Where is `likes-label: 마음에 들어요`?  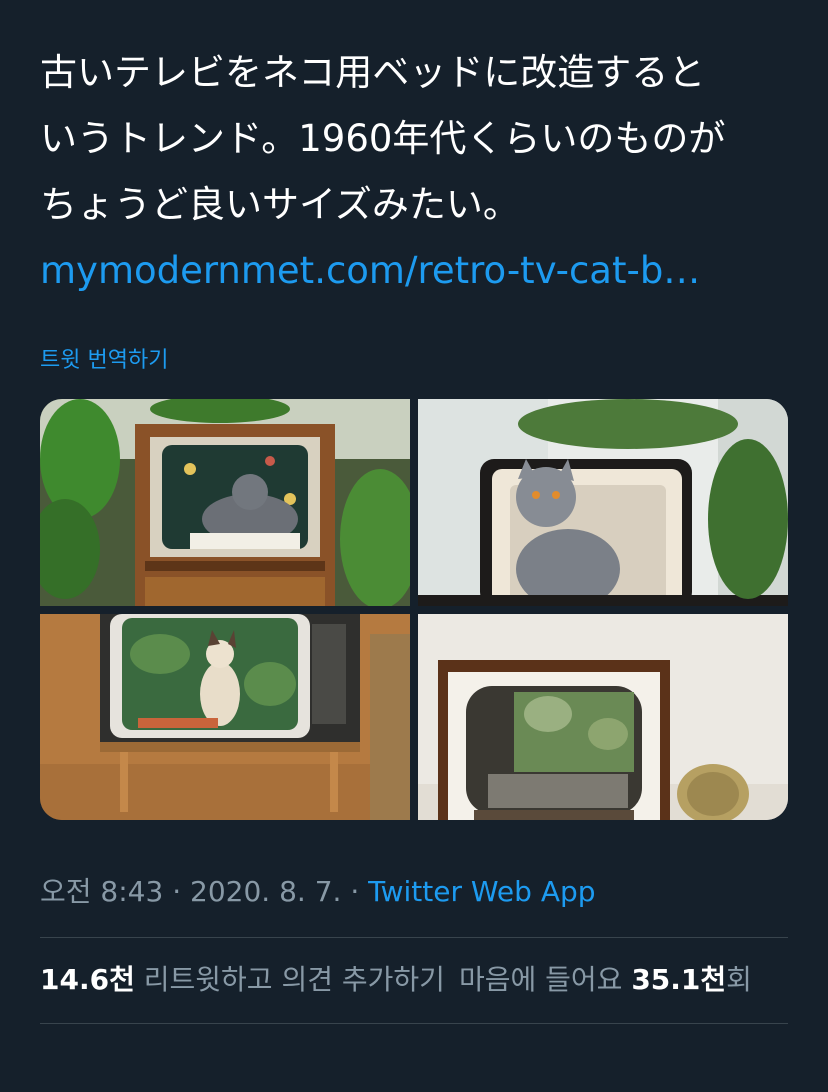 likes-label: 마음에 들어요 is located at coordinates (540, 979).